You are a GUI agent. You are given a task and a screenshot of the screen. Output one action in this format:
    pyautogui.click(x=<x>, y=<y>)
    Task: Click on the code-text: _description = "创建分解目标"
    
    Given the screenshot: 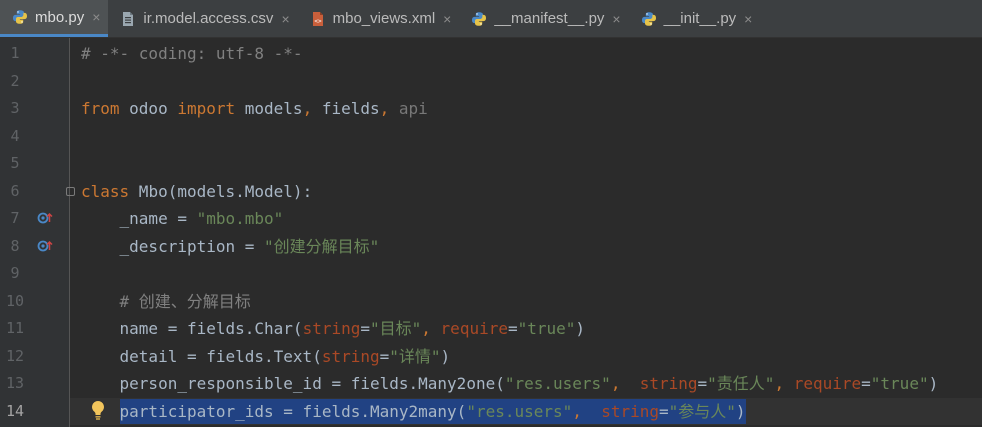 What is the action you would take?
    pyautogui.click(x=230, y=247)
    